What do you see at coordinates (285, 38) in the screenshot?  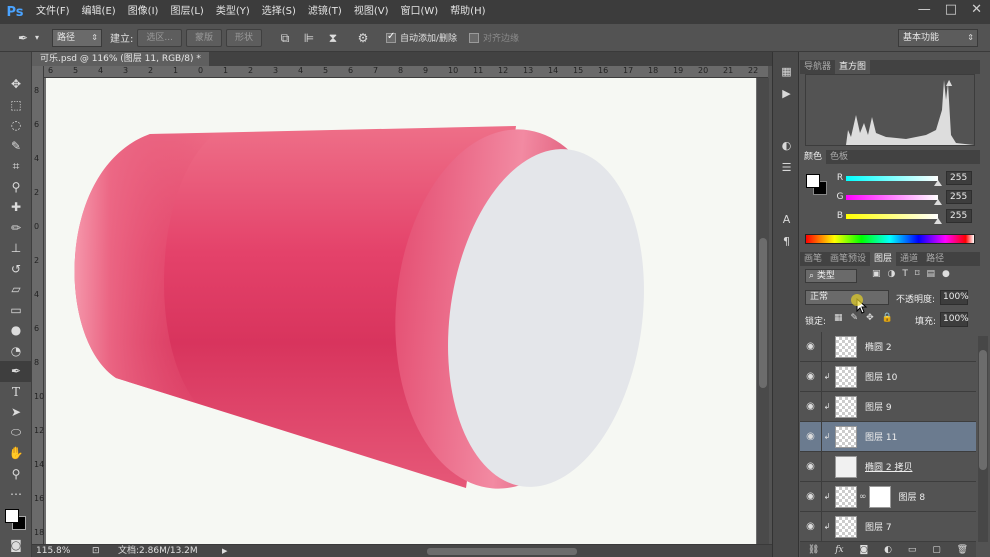 I see `path-operations-icon: ⧉` at bounding box center [285, 38].